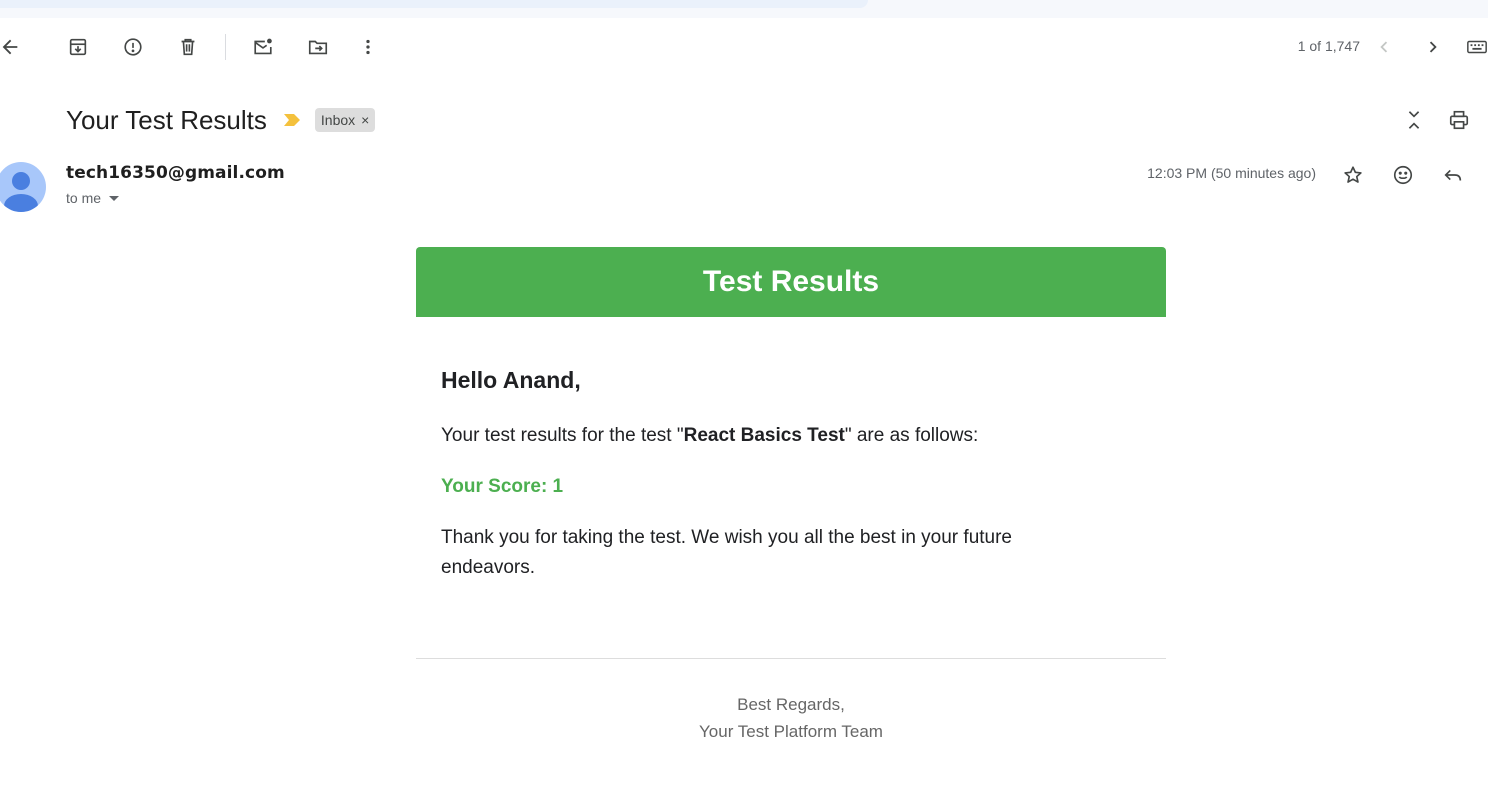  Describe the element at coordinates (911, 435) in the screenshot. I see `intro-suffix: " are as follows:` at that location.